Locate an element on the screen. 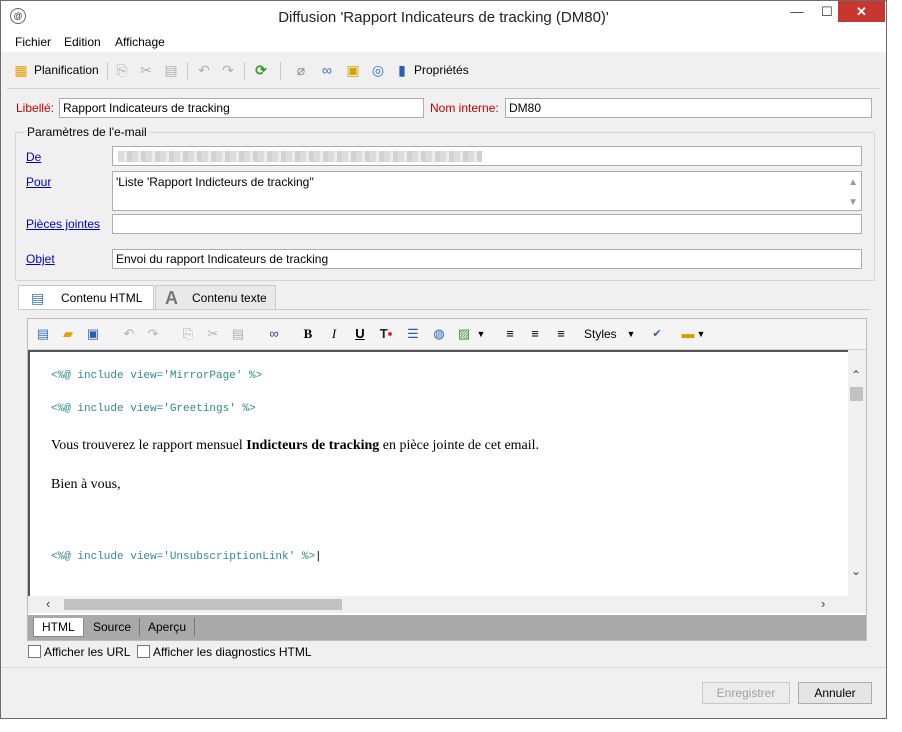 Image resolution: width=902 pixels, height=732 pixels. editor-undo-icon: ↶ is located at coordinates (129, 334).